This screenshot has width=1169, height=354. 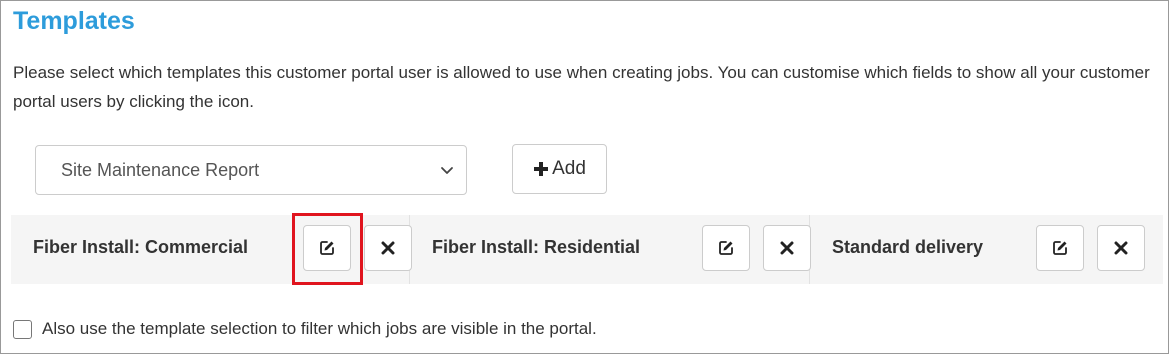 What do you see at coordinates (986, 249) in the screenshot?
I see `template-item: Standard delivery` at bounding box center [986, 249].